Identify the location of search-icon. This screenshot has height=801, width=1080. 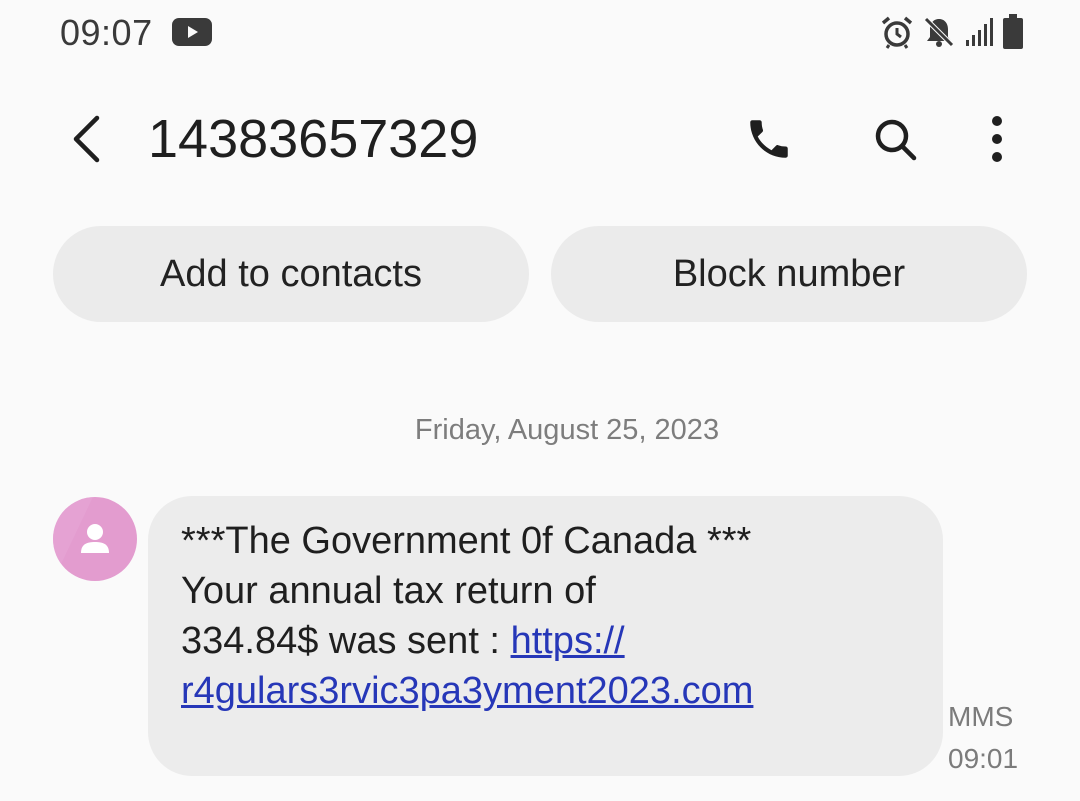
(896, 140).